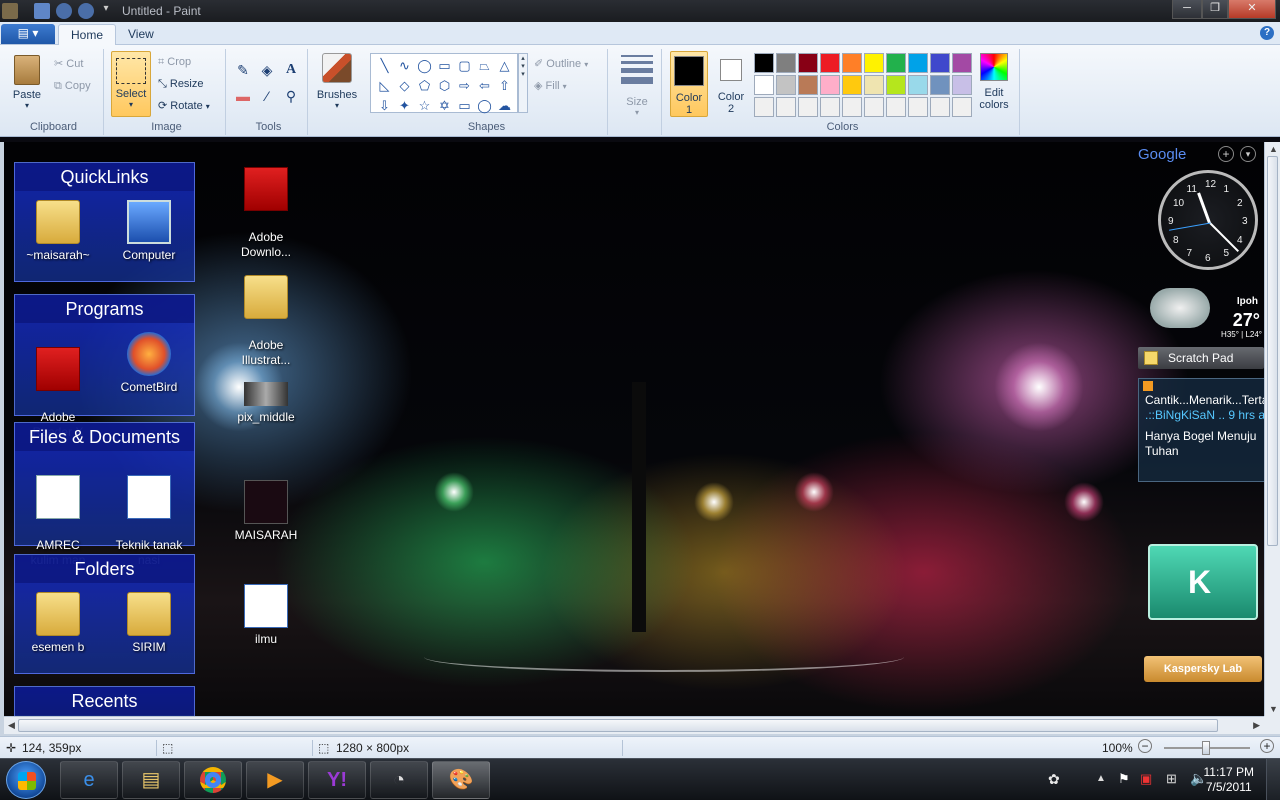  Describe the element at coordinates (266, 403) in the screenshot. I see `desktop-icon-pix-middle: pix_middle` at that location.